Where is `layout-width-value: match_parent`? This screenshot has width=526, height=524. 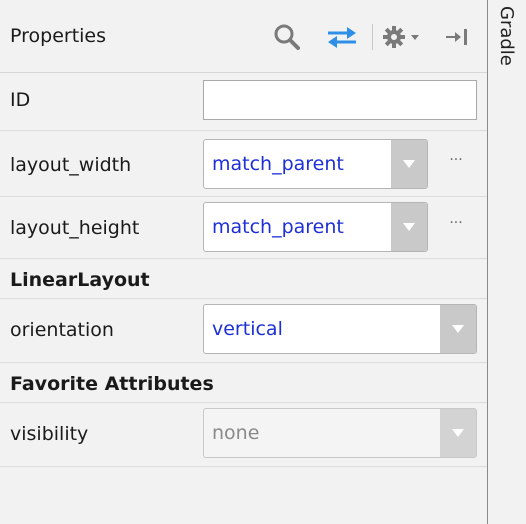 layout-width-value: match_parent is located at coordinates (278, 164).